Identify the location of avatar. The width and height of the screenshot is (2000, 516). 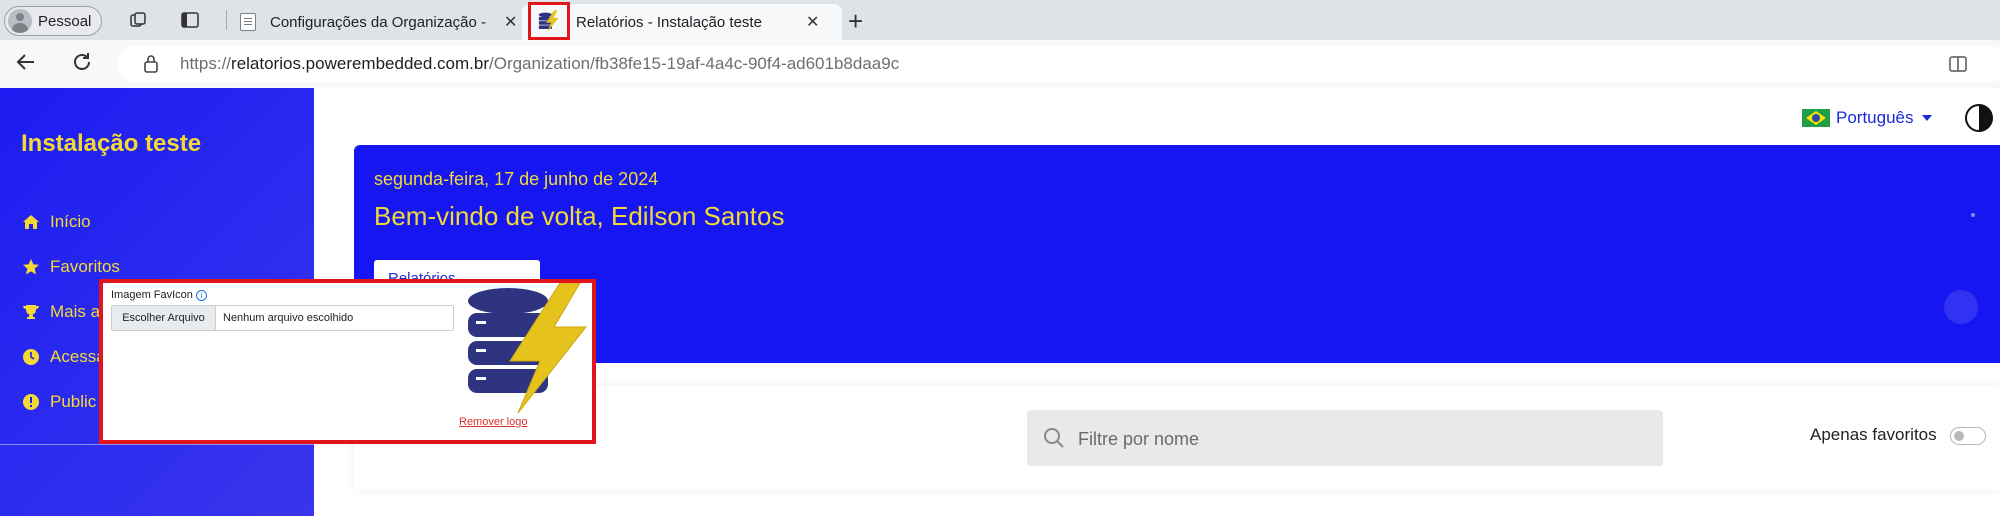
(20, 21).